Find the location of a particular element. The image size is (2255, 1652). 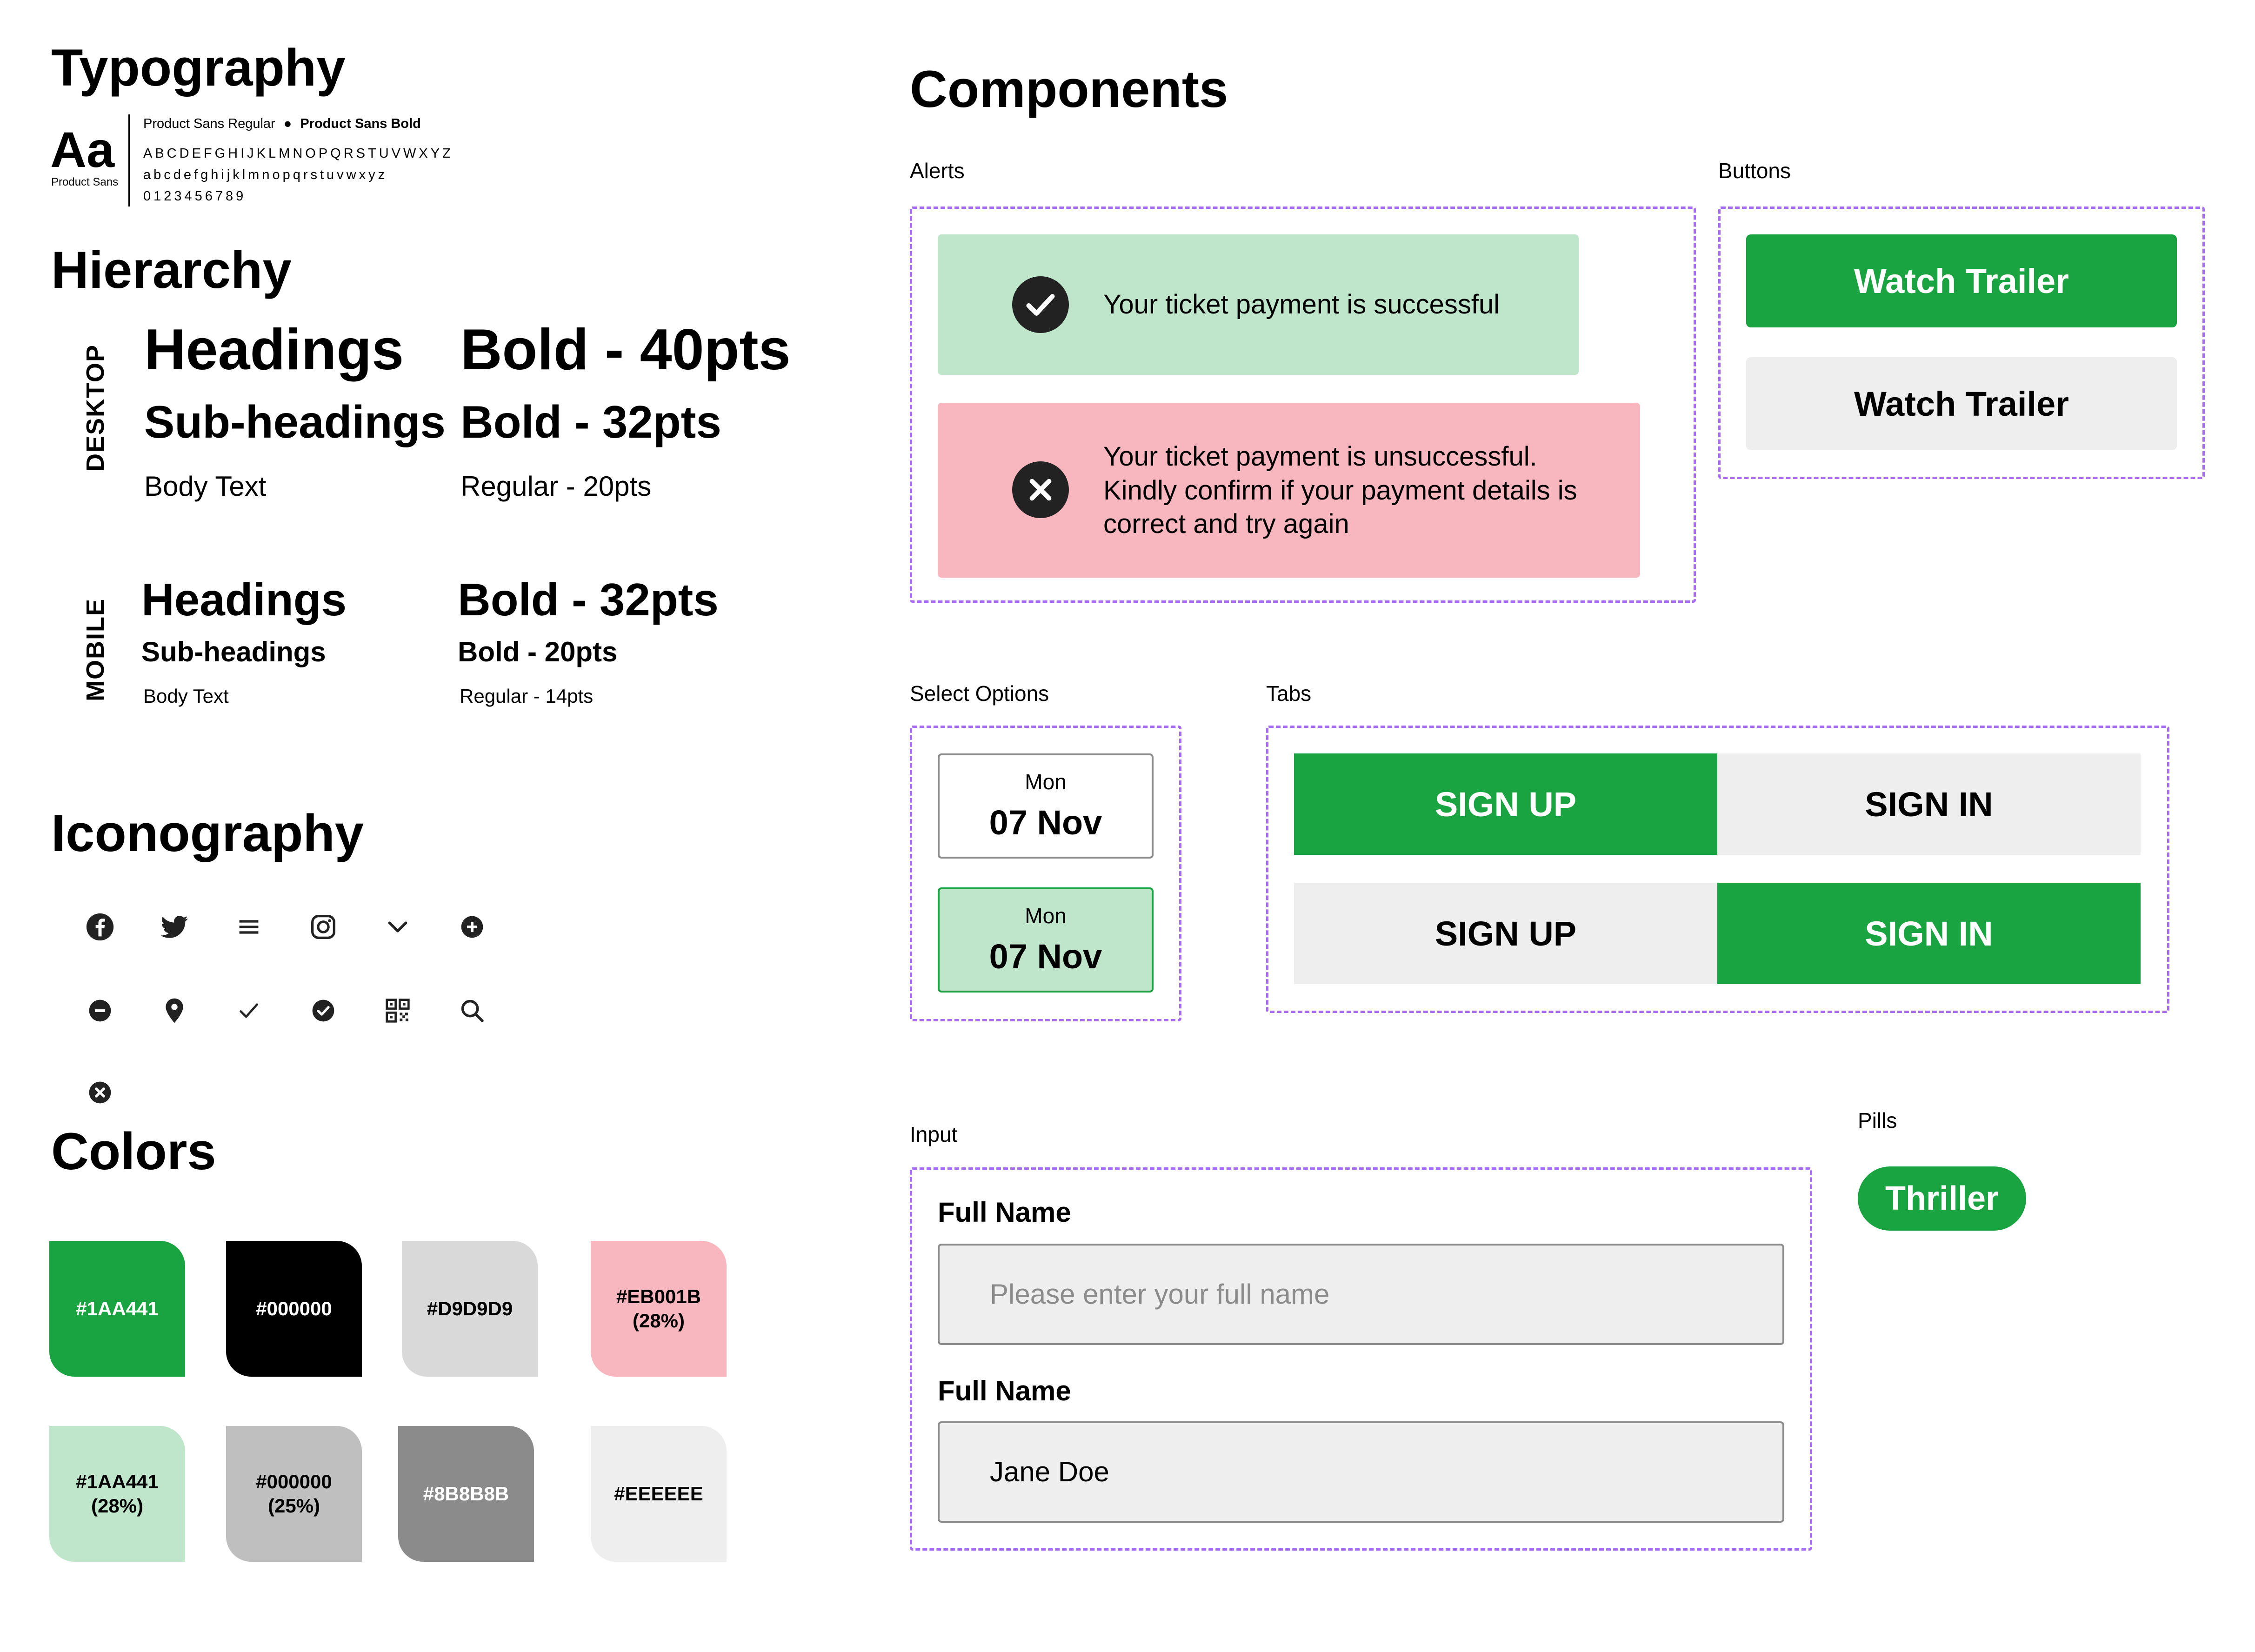

typography-title: Typography is located at coordinates (198, 68).